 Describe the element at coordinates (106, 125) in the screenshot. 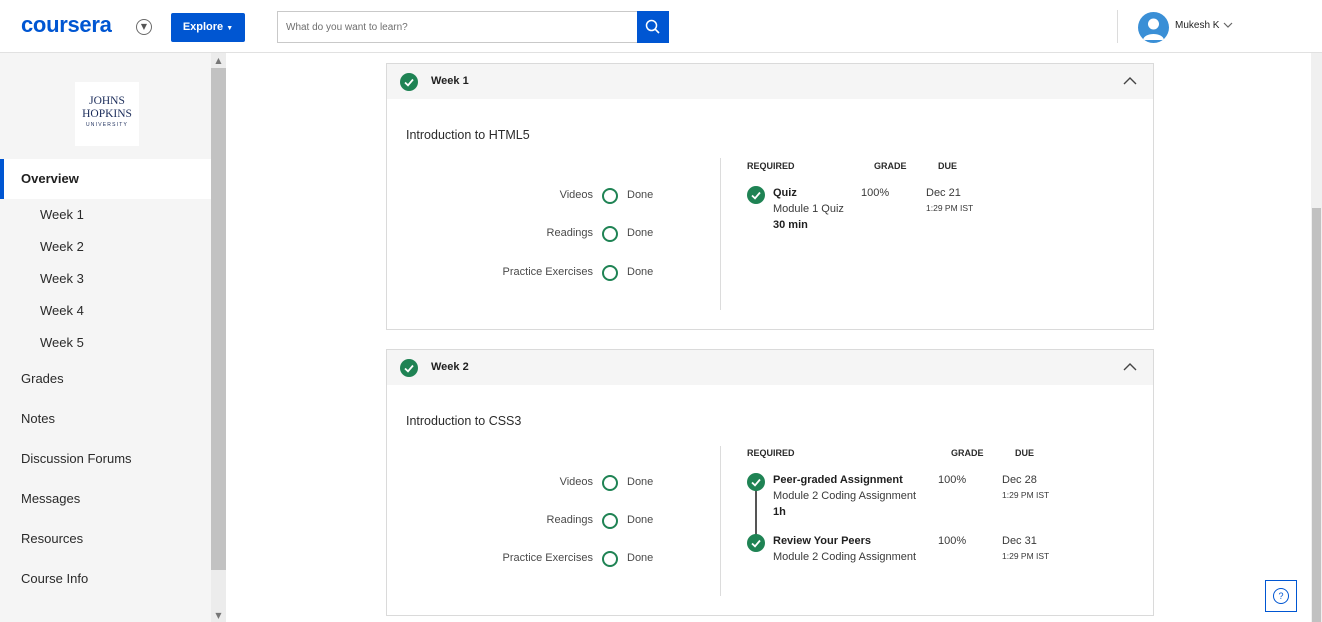

I see `logo-line-3: UNIVERSITY` at that location.